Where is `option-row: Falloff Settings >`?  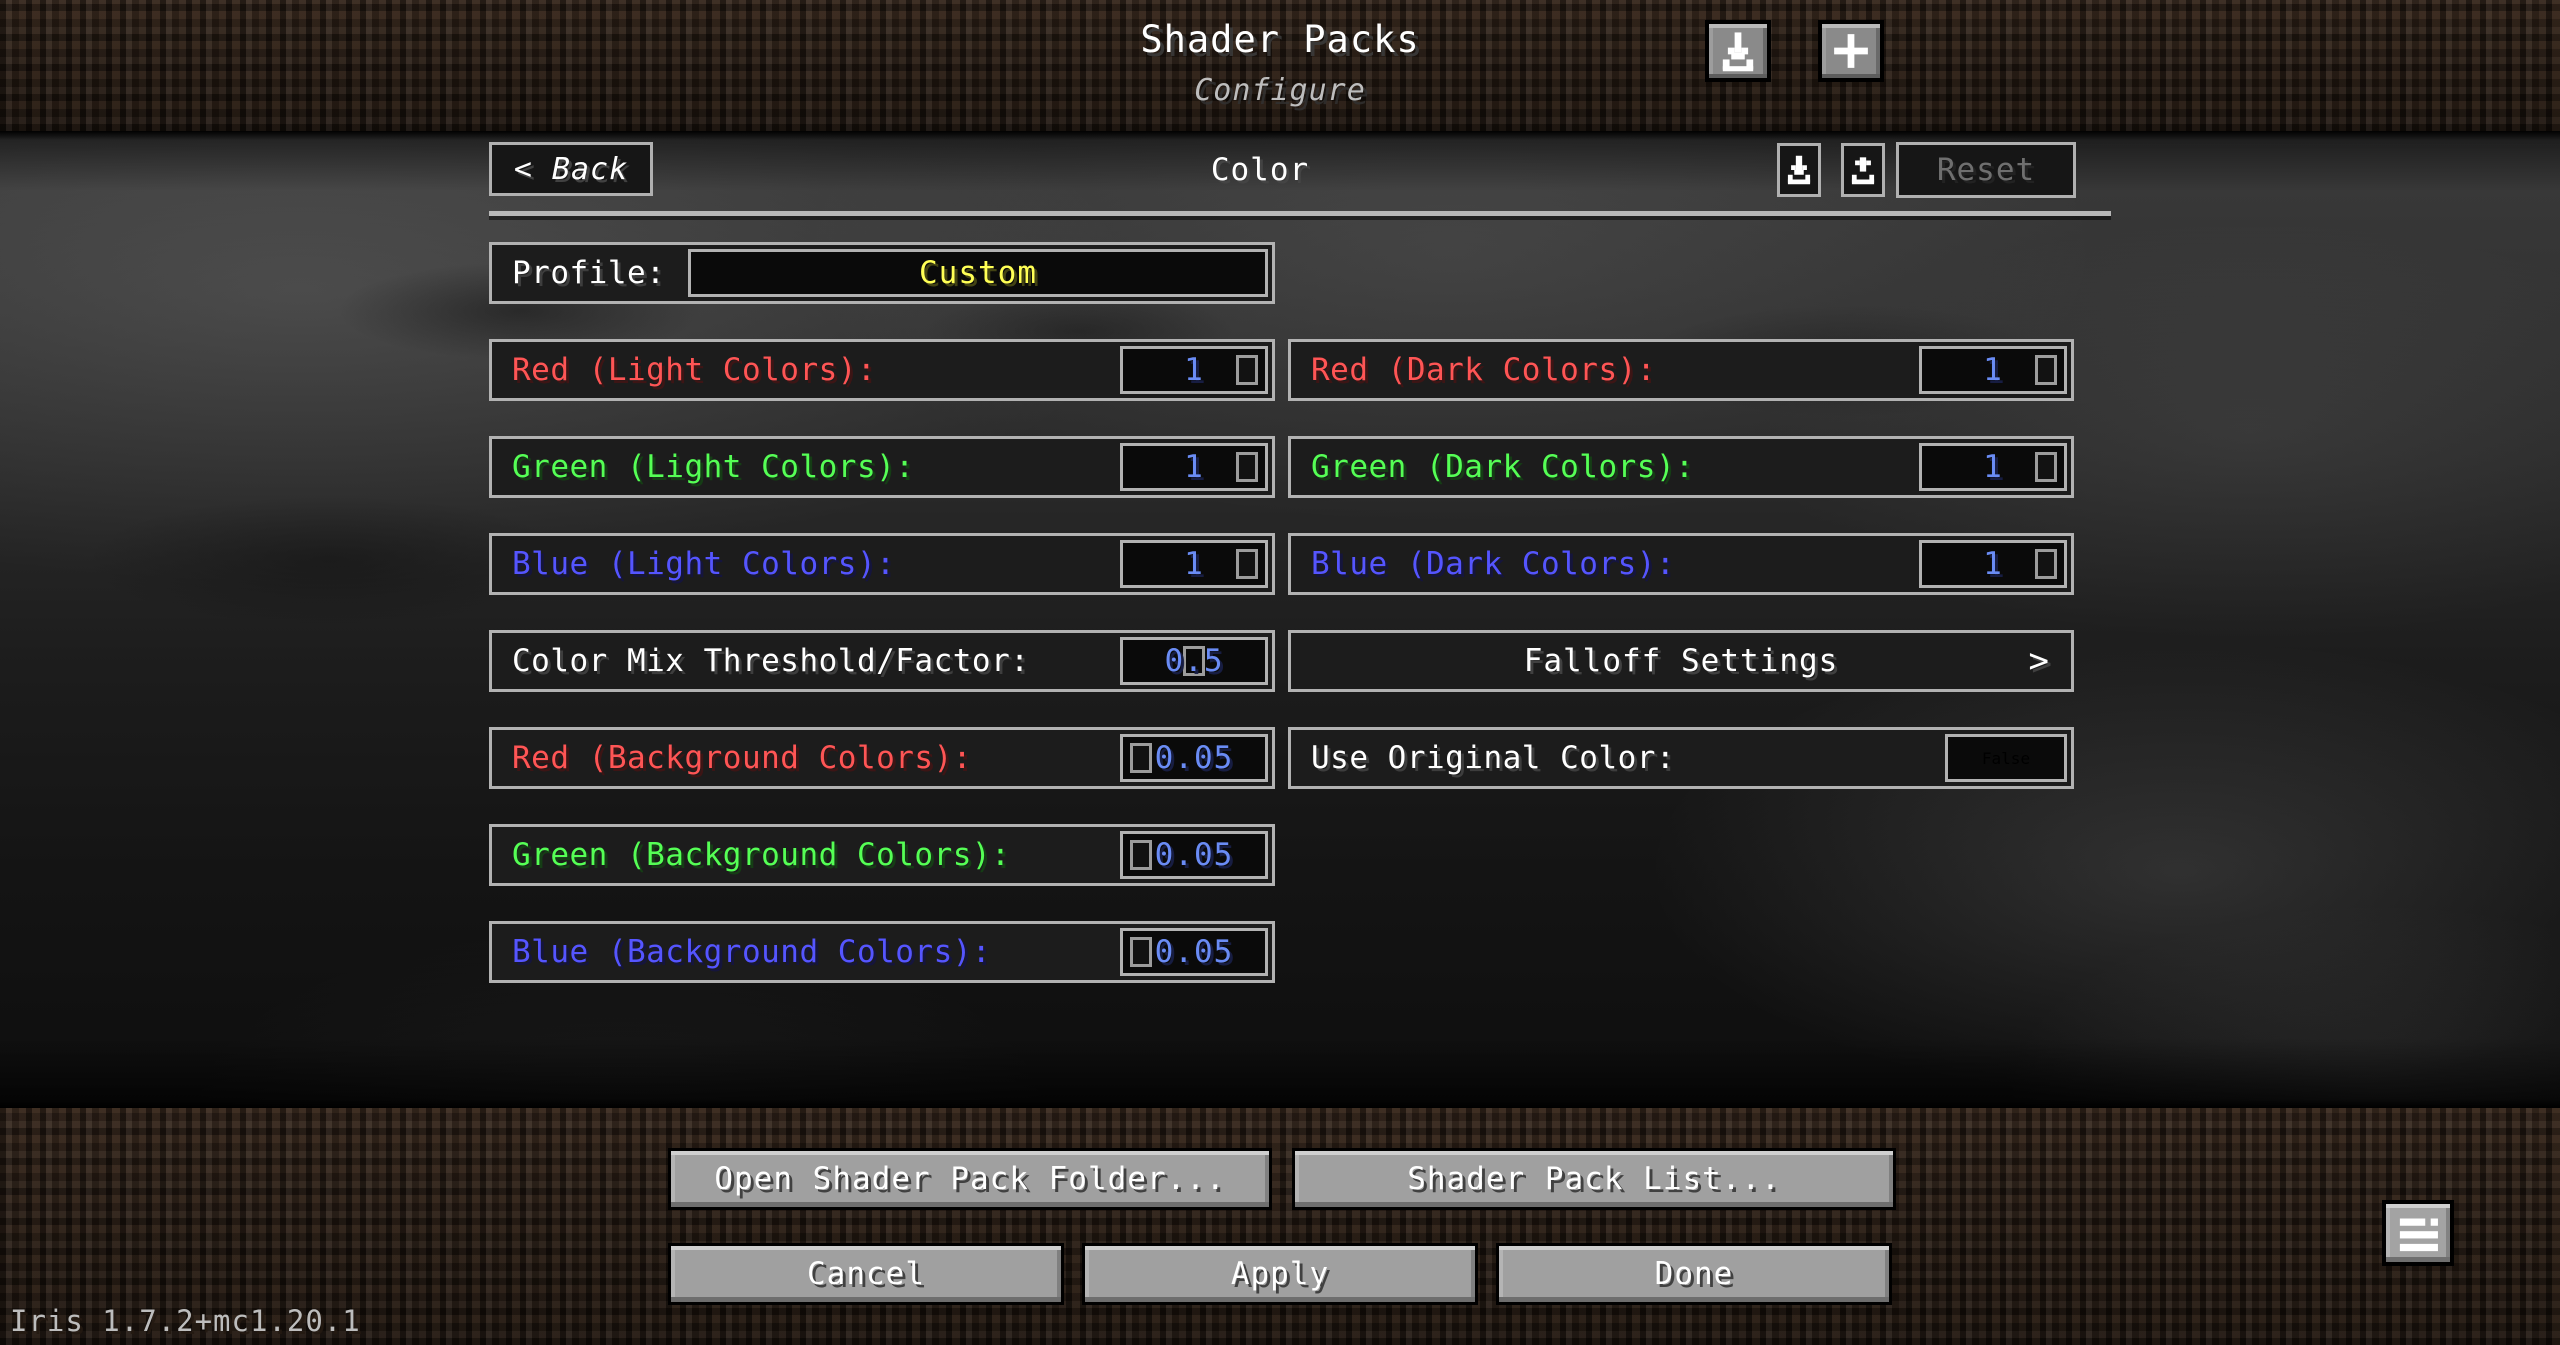 option-row: Falloff Settings > is located at coordinates (1681, 661).